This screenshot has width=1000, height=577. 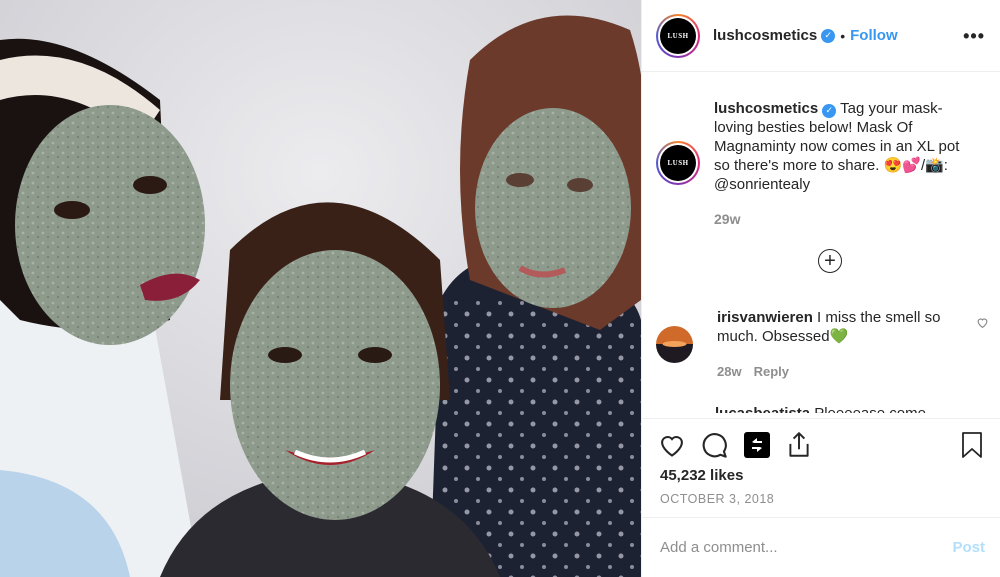 What do you see at coordinates (701, 475) in the screenshot?
I see `likes-count: 45,232 likes` at bounding box center [701, 475].